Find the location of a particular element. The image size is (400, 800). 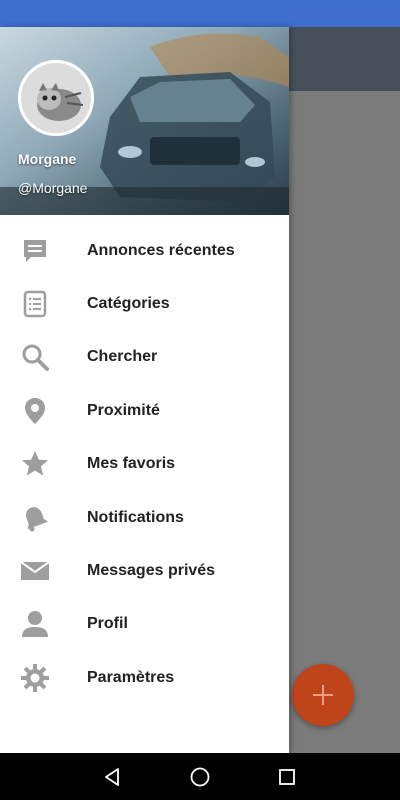

menu-item-notifications: Notifications is located at coordinates (144, 517).